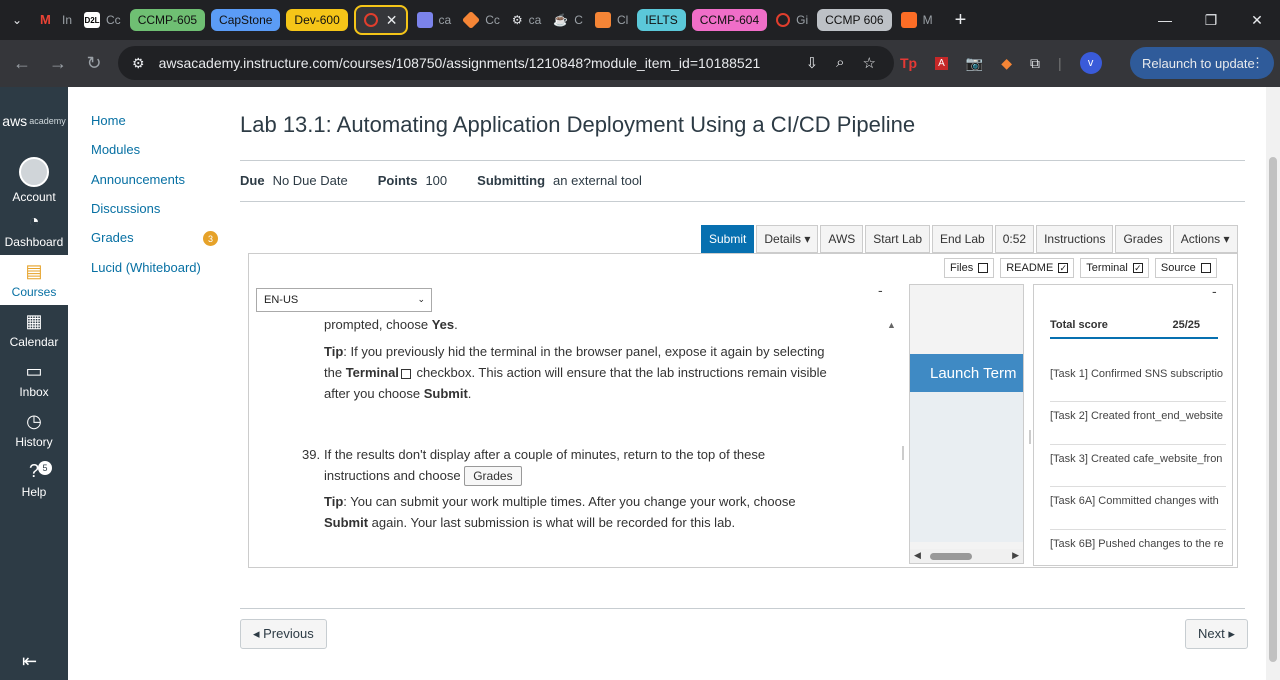 Image resolution: width=1280 pixels, height=680 pixels. I want to click on tab-cup: ☕ C, so click(568, 20).